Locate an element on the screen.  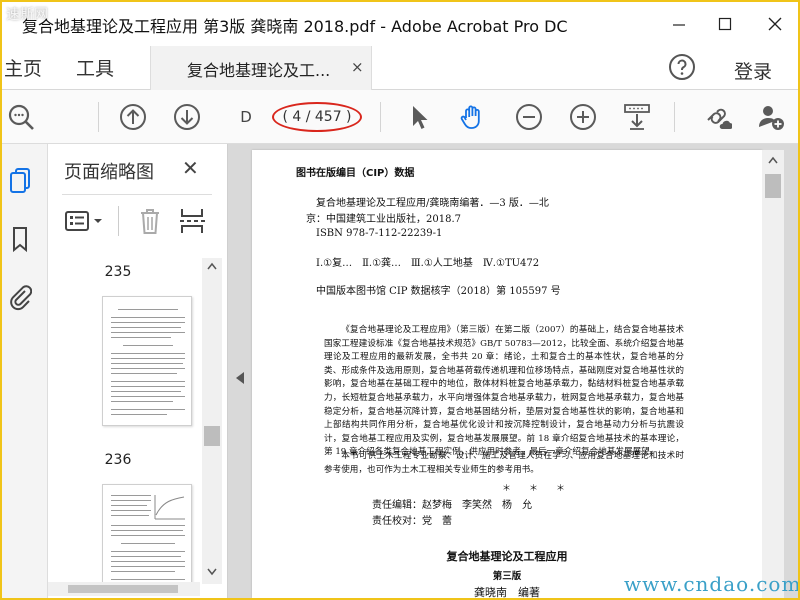
tab-document: 复合地基理论及工... × is located at coordinates (261, 68).